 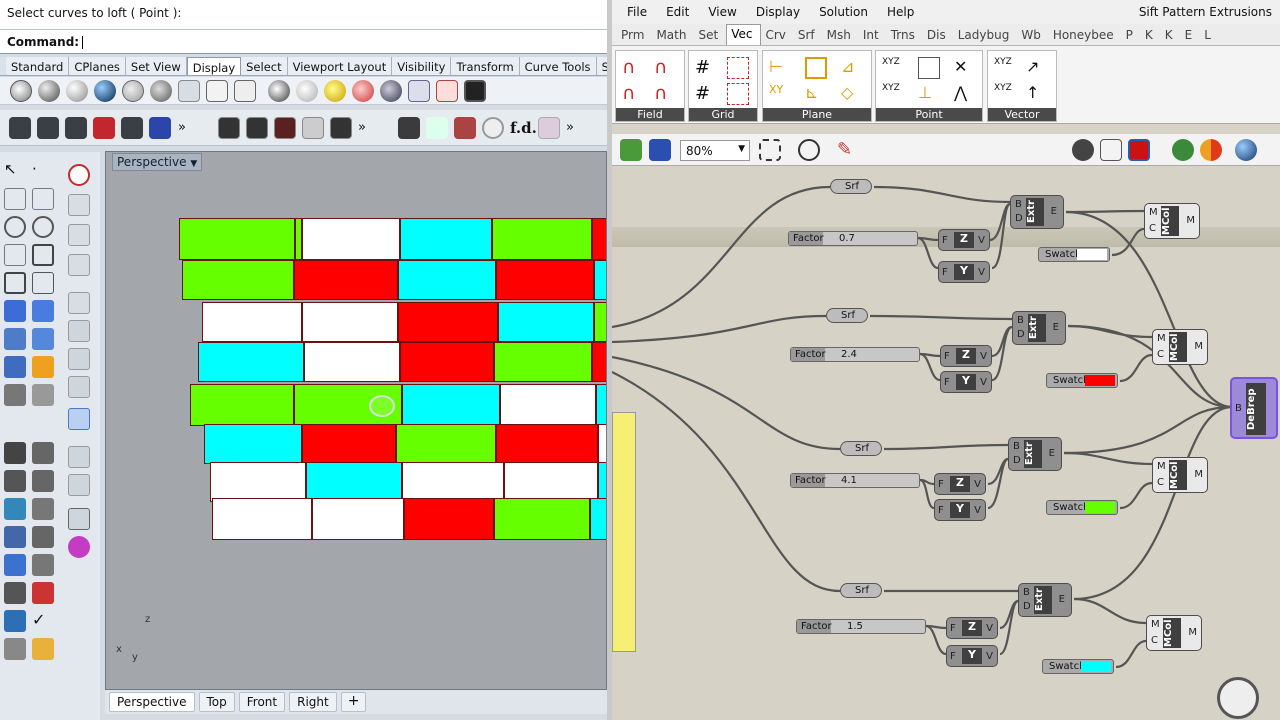 I want to click on boolean-icon, so click(x=15, y=367).